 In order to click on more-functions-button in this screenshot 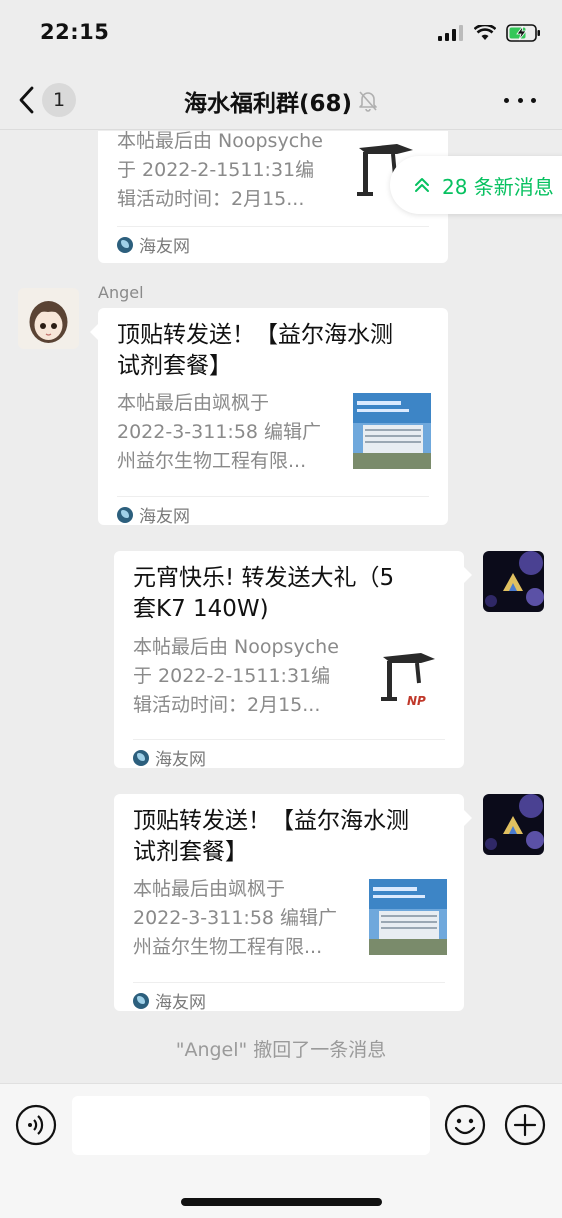, I will do `click(525, 1125)`.